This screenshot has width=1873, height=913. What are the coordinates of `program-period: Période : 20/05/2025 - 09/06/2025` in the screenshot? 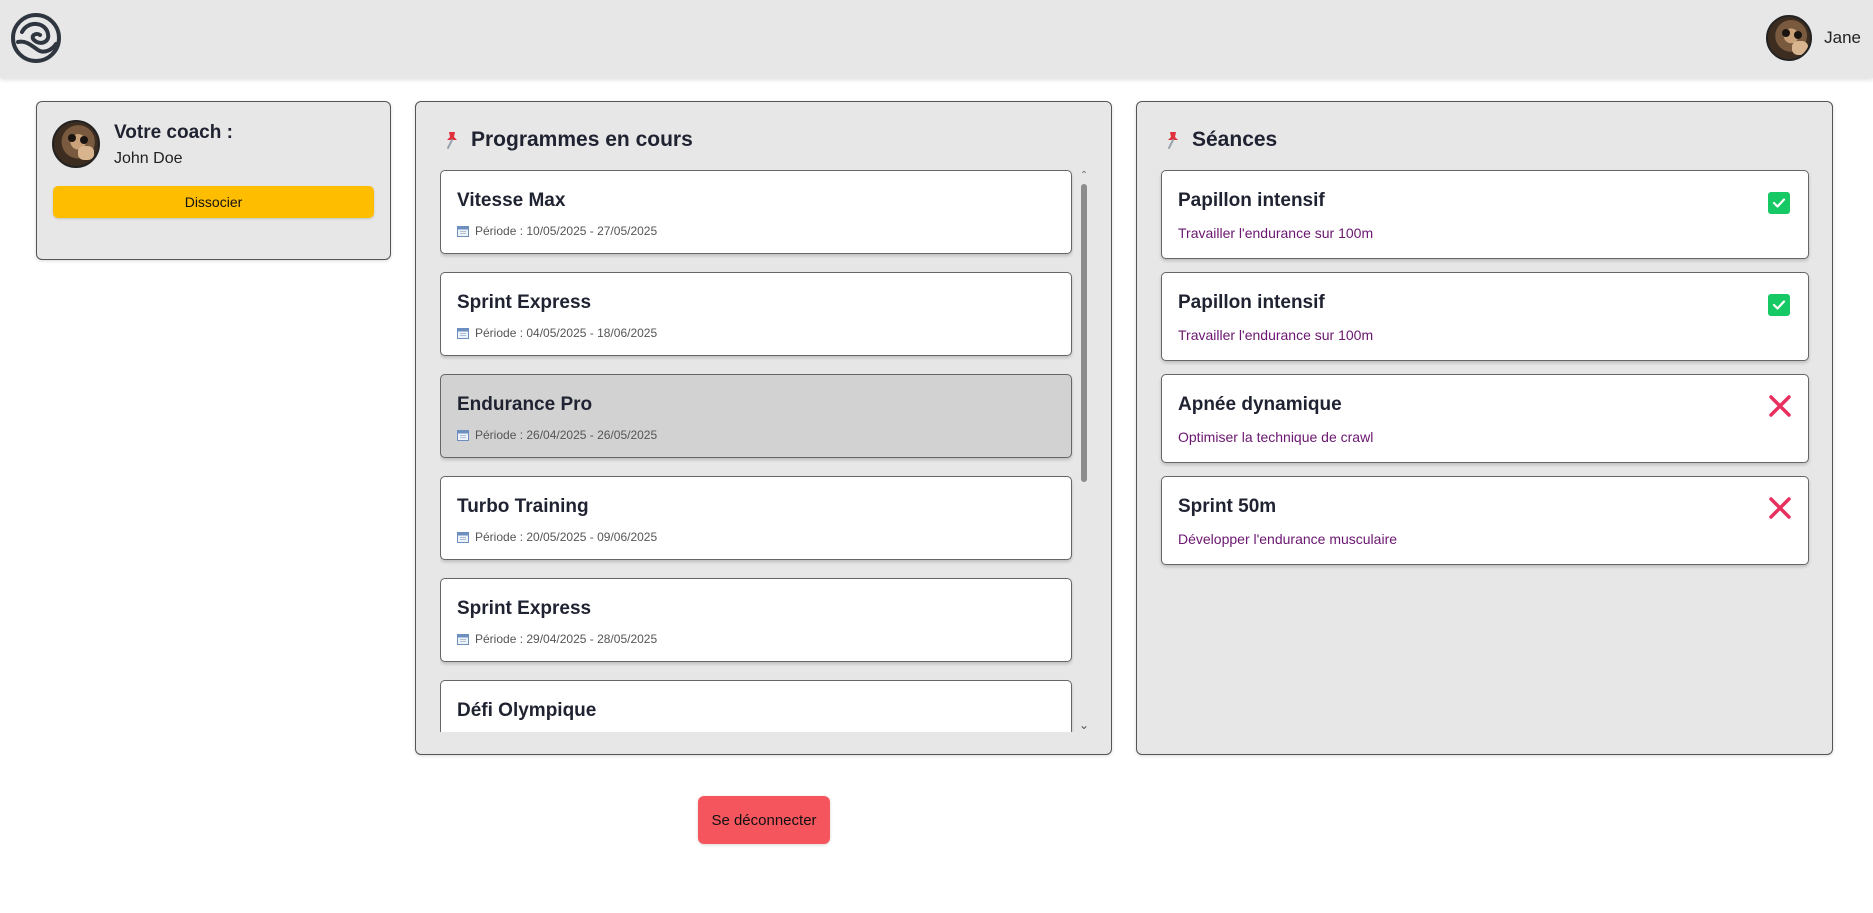 It's located at (557, 537).